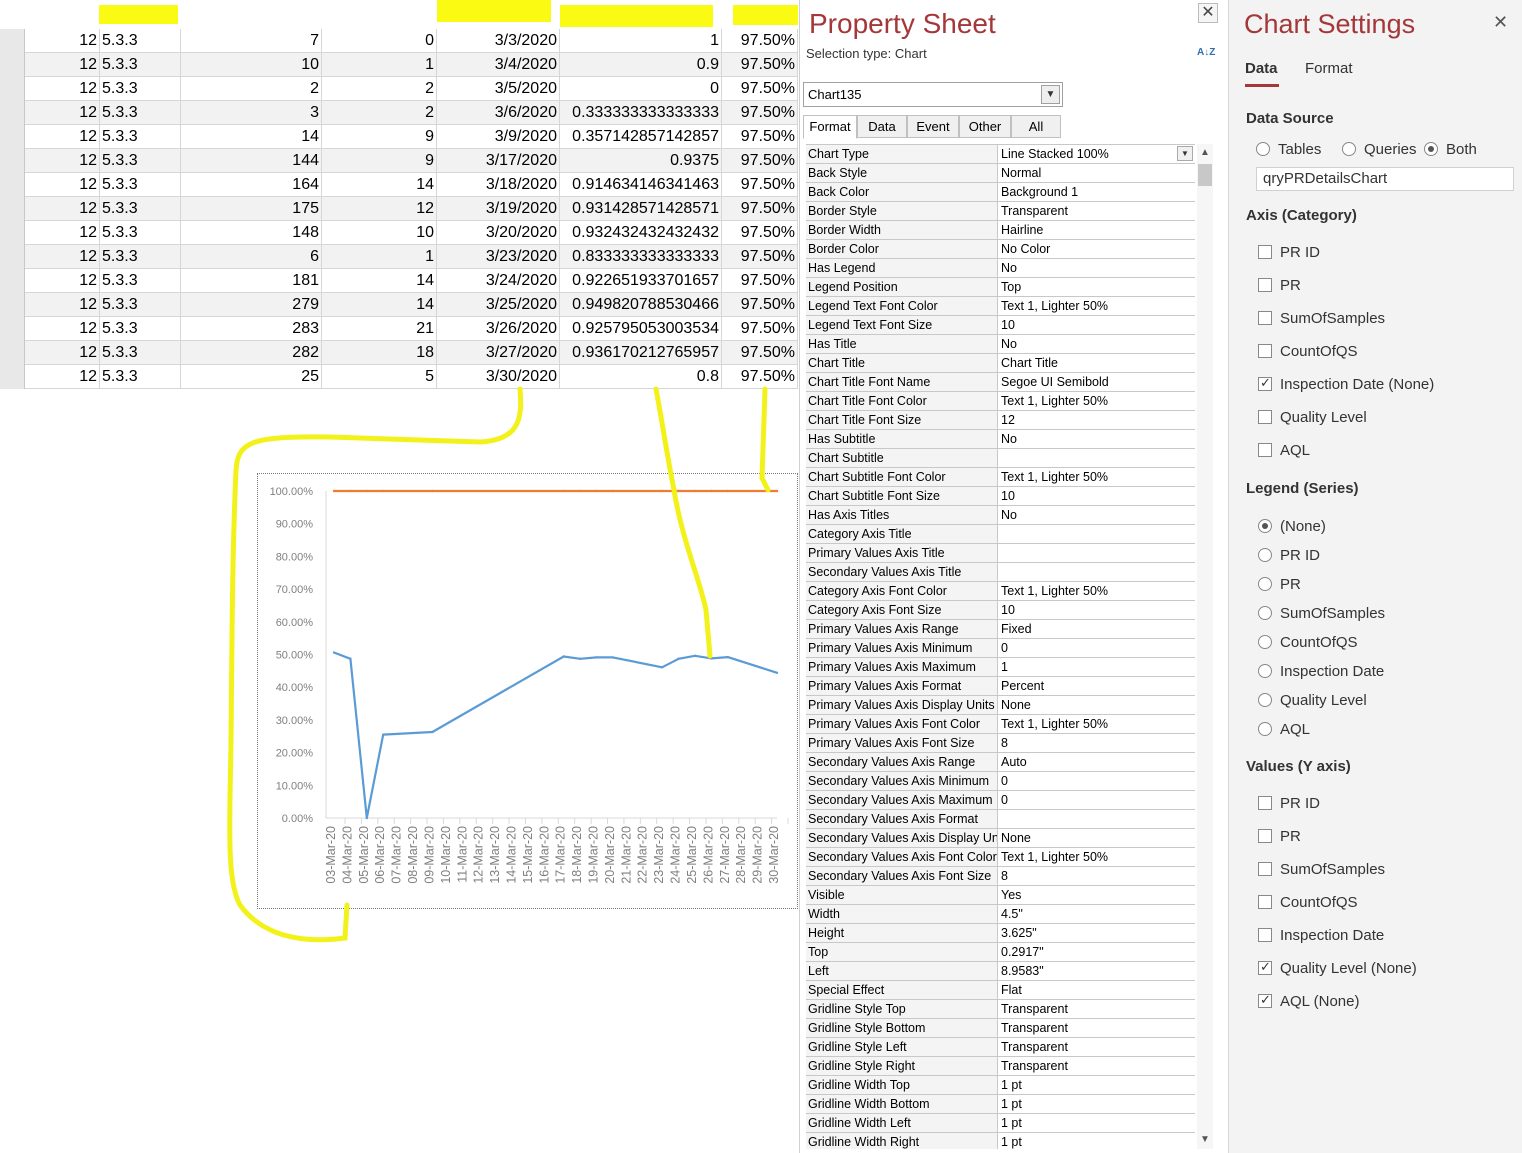  Describe the element at coordinates (1096, 439) in the screenshot. I see `property-value: No` at that location.